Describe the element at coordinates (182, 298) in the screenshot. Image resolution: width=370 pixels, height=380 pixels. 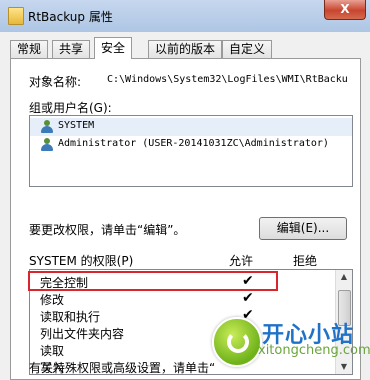
I see `permission-row: 修改 ✔` at that location.